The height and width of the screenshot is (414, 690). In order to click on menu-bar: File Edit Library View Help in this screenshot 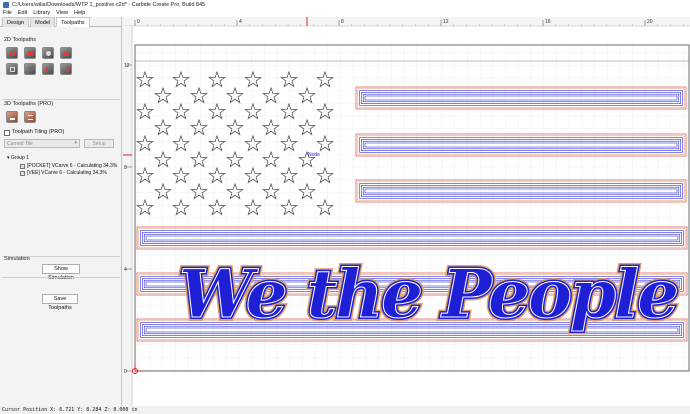, I will do `click(345, 13)`.